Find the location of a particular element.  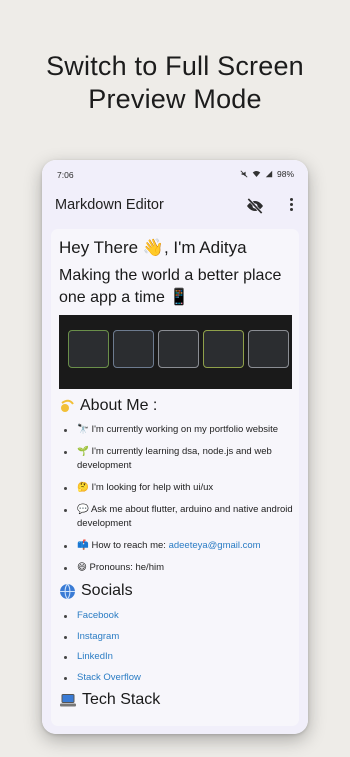

battery-level: 98% is located at coordinates (285, 174).